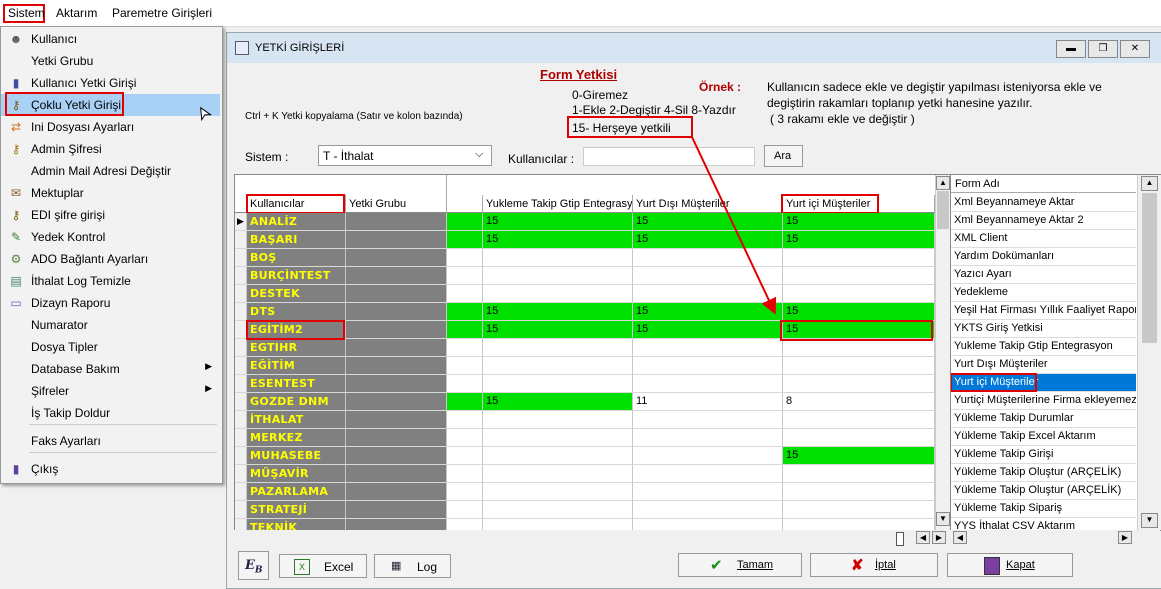 The image size is (1161, 589). I want to click on h-scroll-thumb, so click(900, 539).